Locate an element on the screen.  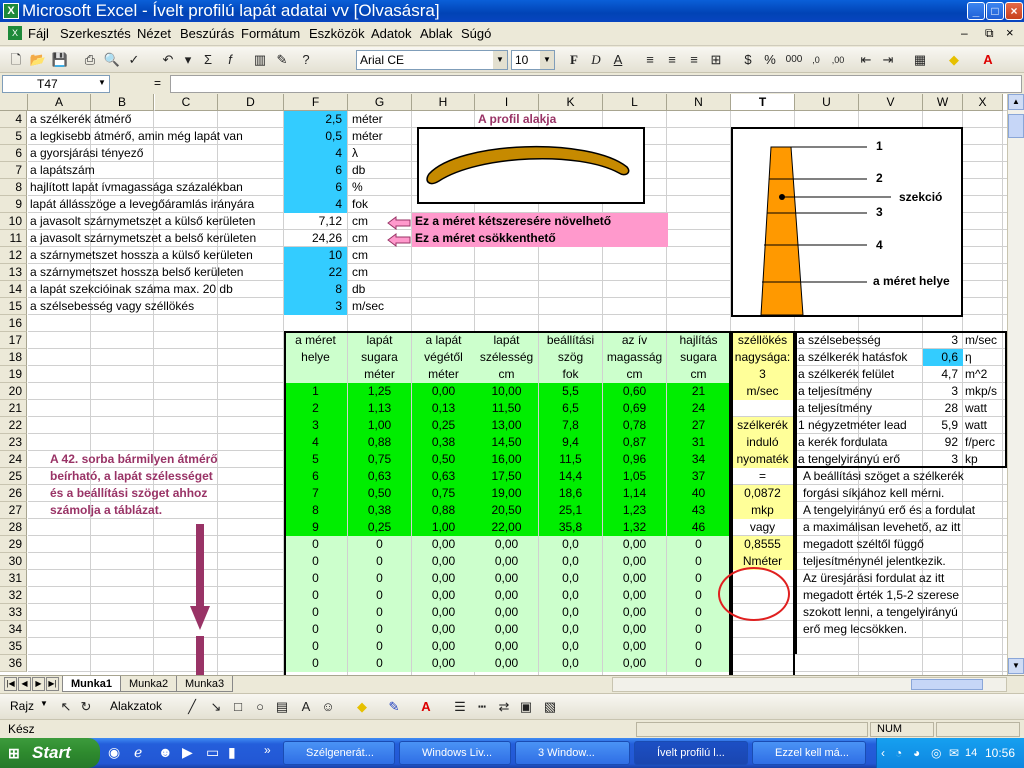
table-cell: 24 is located at coordinates (698, 408).